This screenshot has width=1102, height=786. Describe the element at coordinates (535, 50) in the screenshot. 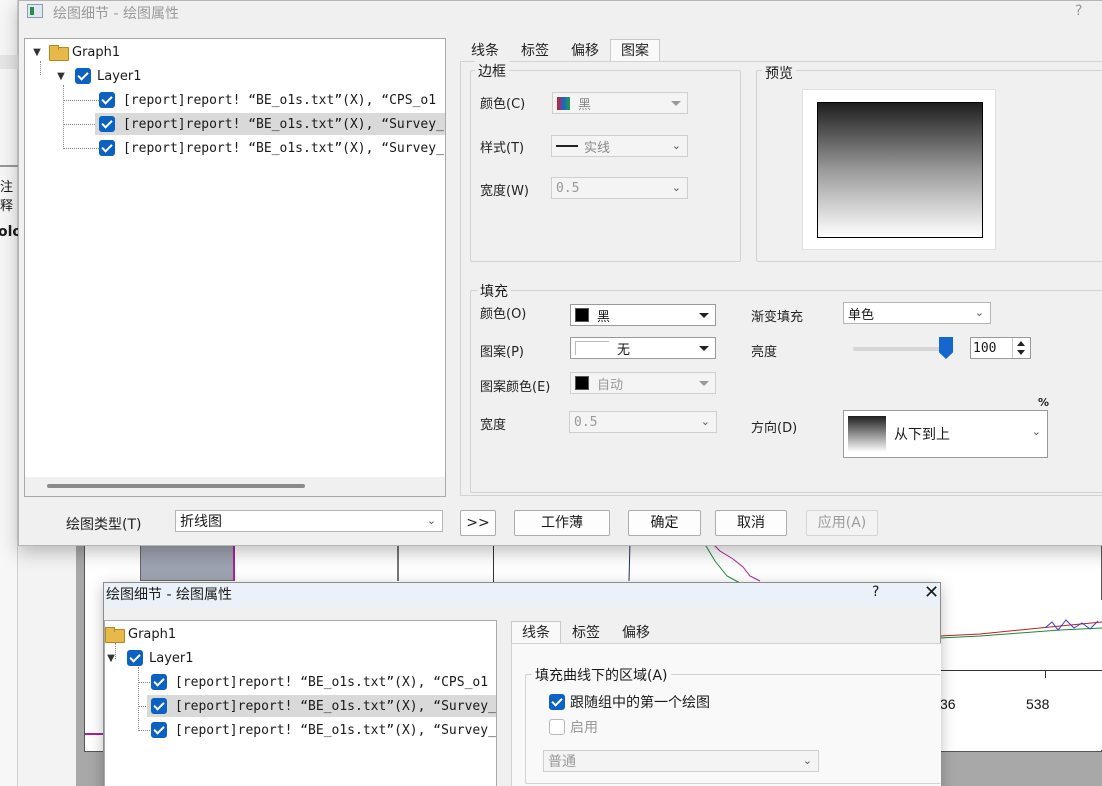

I see `tab-label: 标签` at that location.